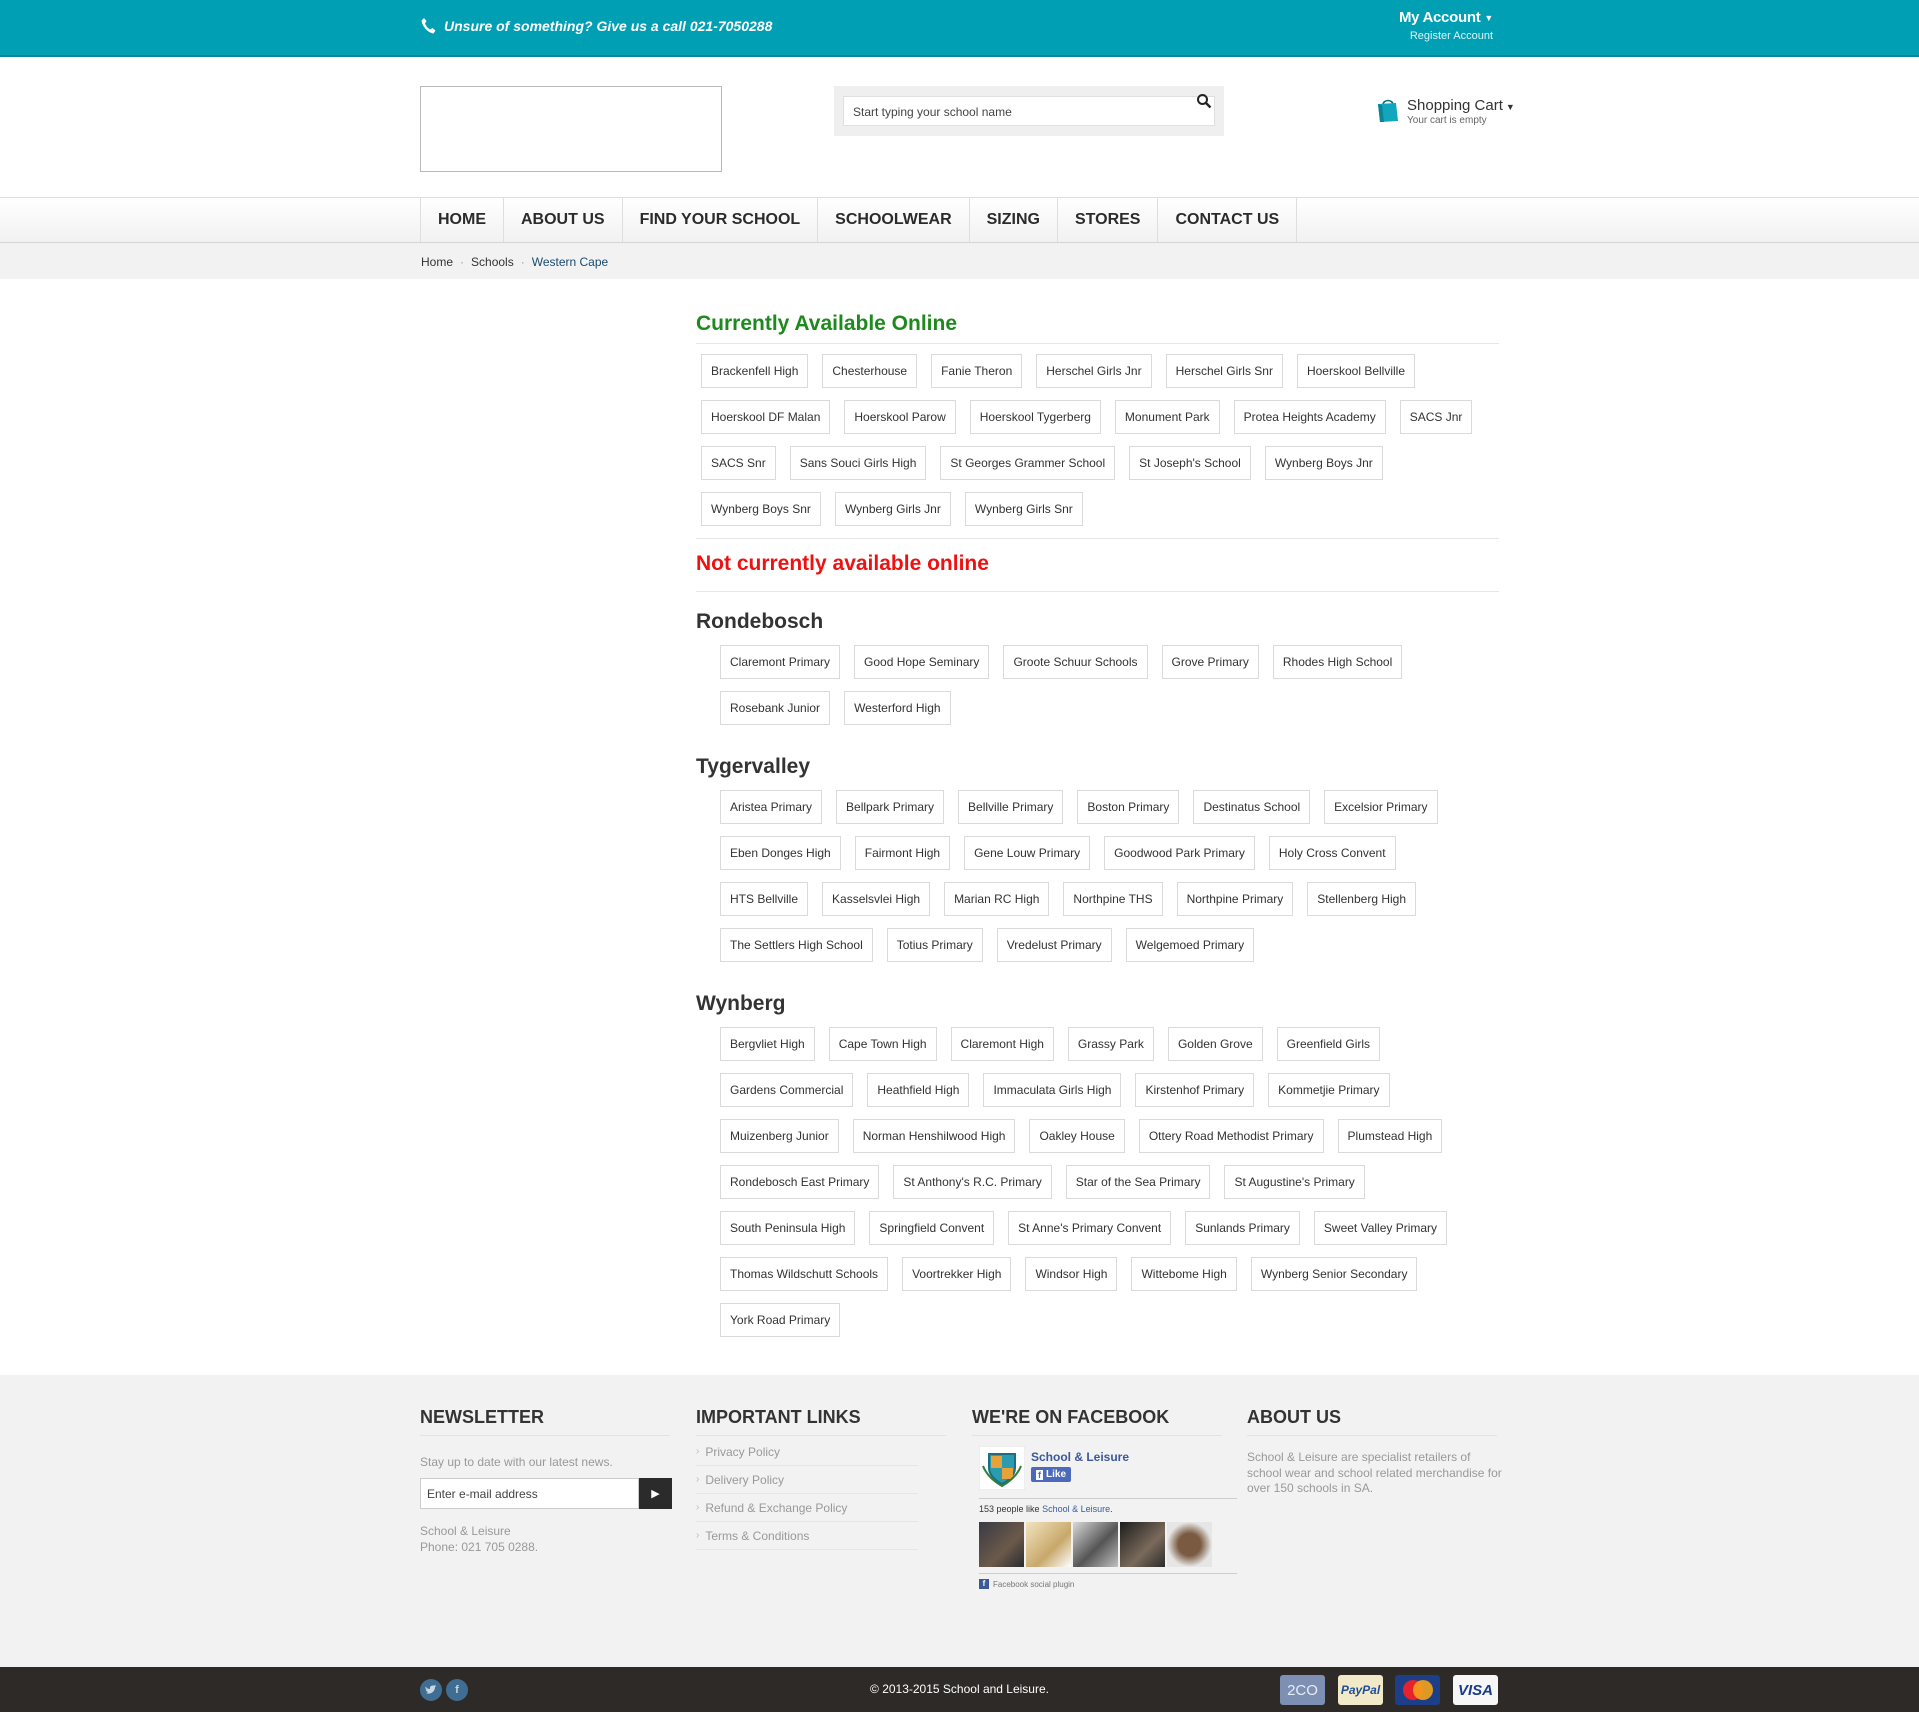 Image resolution: width=1919 pixels, height=1712 pixels. What do you see at coordinates (1076, 1509) in the screenshot?
I see `facebook-likes-page-link: School & Leisure` at bounding box center [1076, 1509].